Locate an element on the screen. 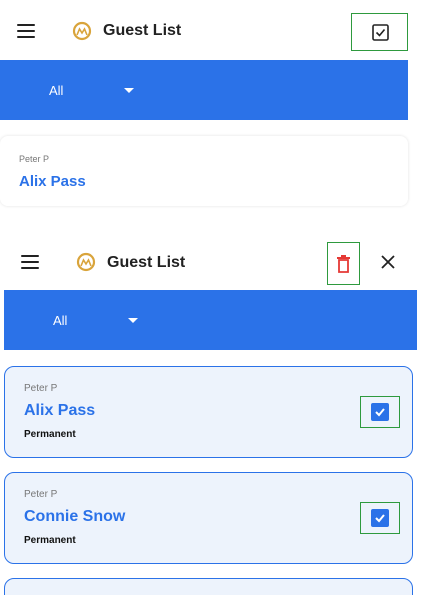 The height and width of the screenshot is (595, 427). card-clip is located at coordinates (204, 196).